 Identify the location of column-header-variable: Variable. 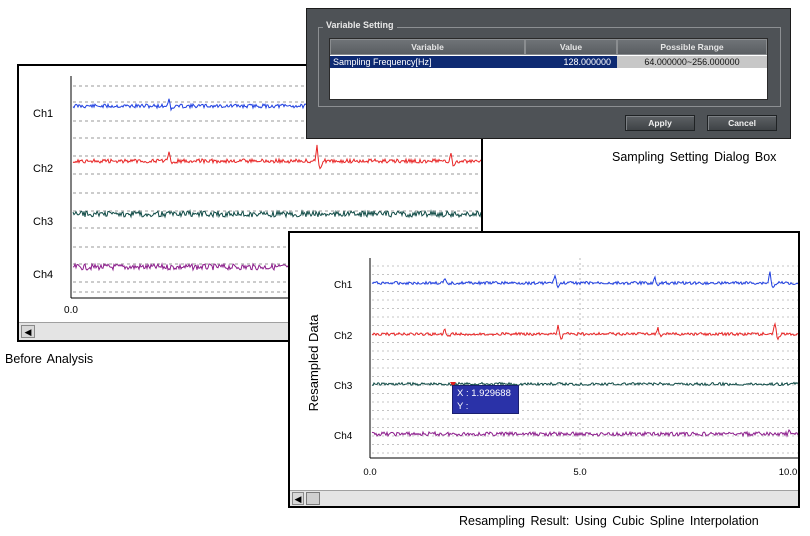
(427, 47).